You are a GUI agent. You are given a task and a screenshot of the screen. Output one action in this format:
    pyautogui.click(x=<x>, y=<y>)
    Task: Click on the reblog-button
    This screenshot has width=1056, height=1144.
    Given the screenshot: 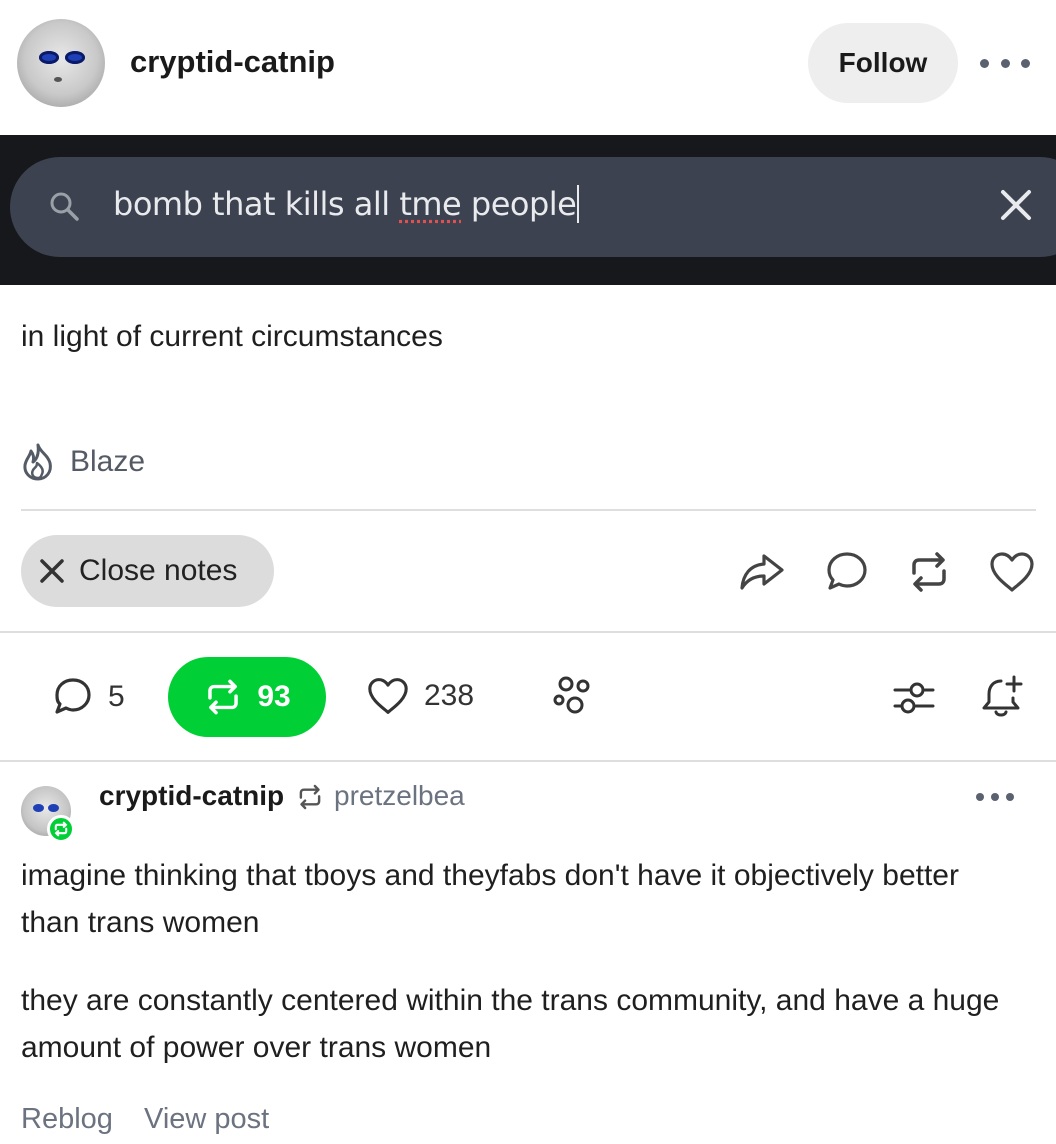 What is the action you would take?
    pyautogui.click(x=929, y=572)
    